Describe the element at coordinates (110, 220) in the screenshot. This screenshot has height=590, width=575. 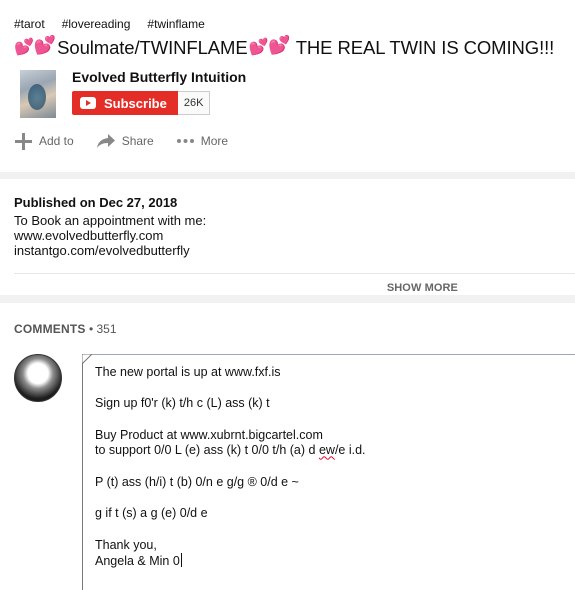
I see `description-line: To Book an appointment with me:` at that location.